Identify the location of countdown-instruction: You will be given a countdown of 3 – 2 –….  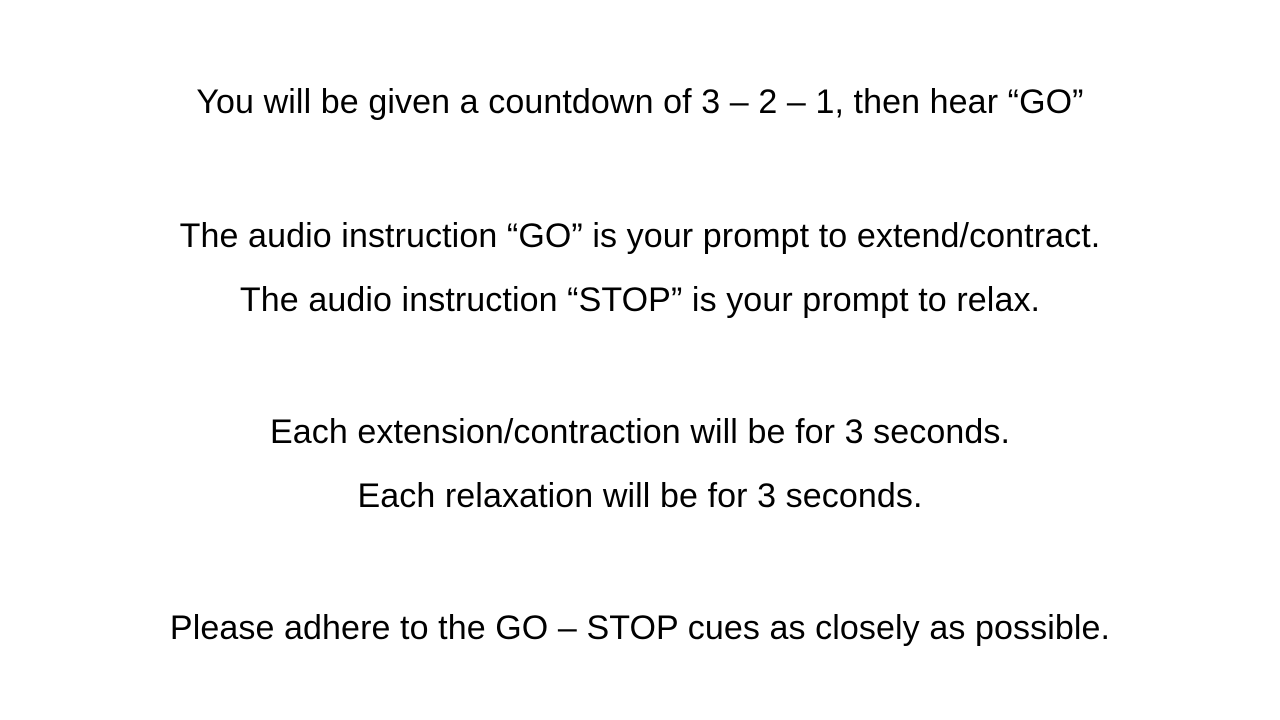
(640, 102).